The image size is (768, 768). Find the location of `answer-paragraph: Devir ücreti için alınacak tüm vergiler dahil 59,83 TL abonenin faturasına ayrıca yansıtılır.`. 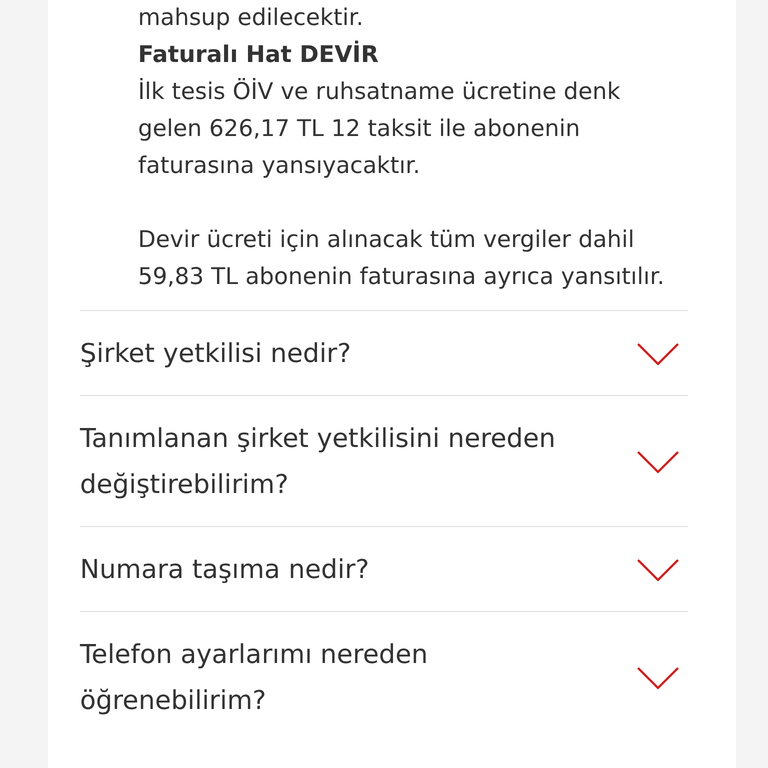

answer-paragraph: Devir ücreti için alınacak tüm vergiler dahil 59,83 TL abonenin faturasına ayrıca yansıtılır. is located at coordinates (402, 259).